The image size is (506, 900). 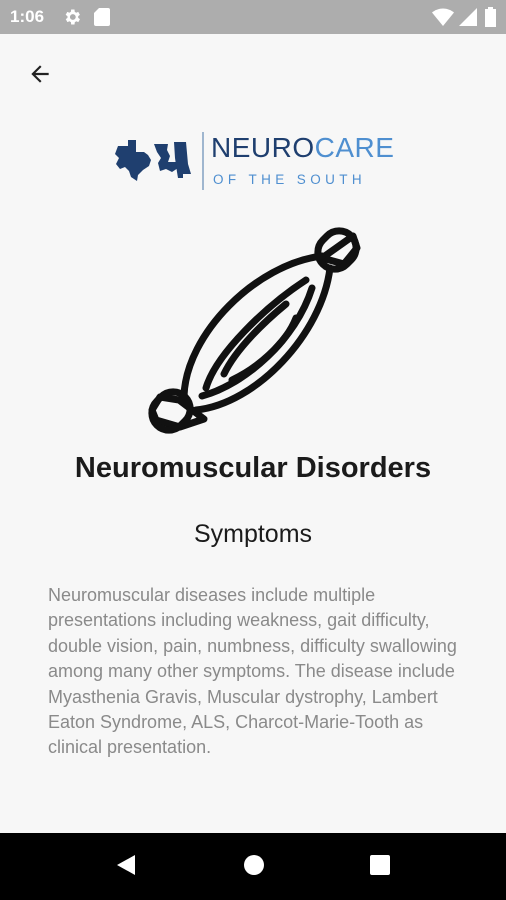 What do you see at coordinates (490, 19) in the screenshot?
I see `battery-icon` at bounding box center [490, 19].